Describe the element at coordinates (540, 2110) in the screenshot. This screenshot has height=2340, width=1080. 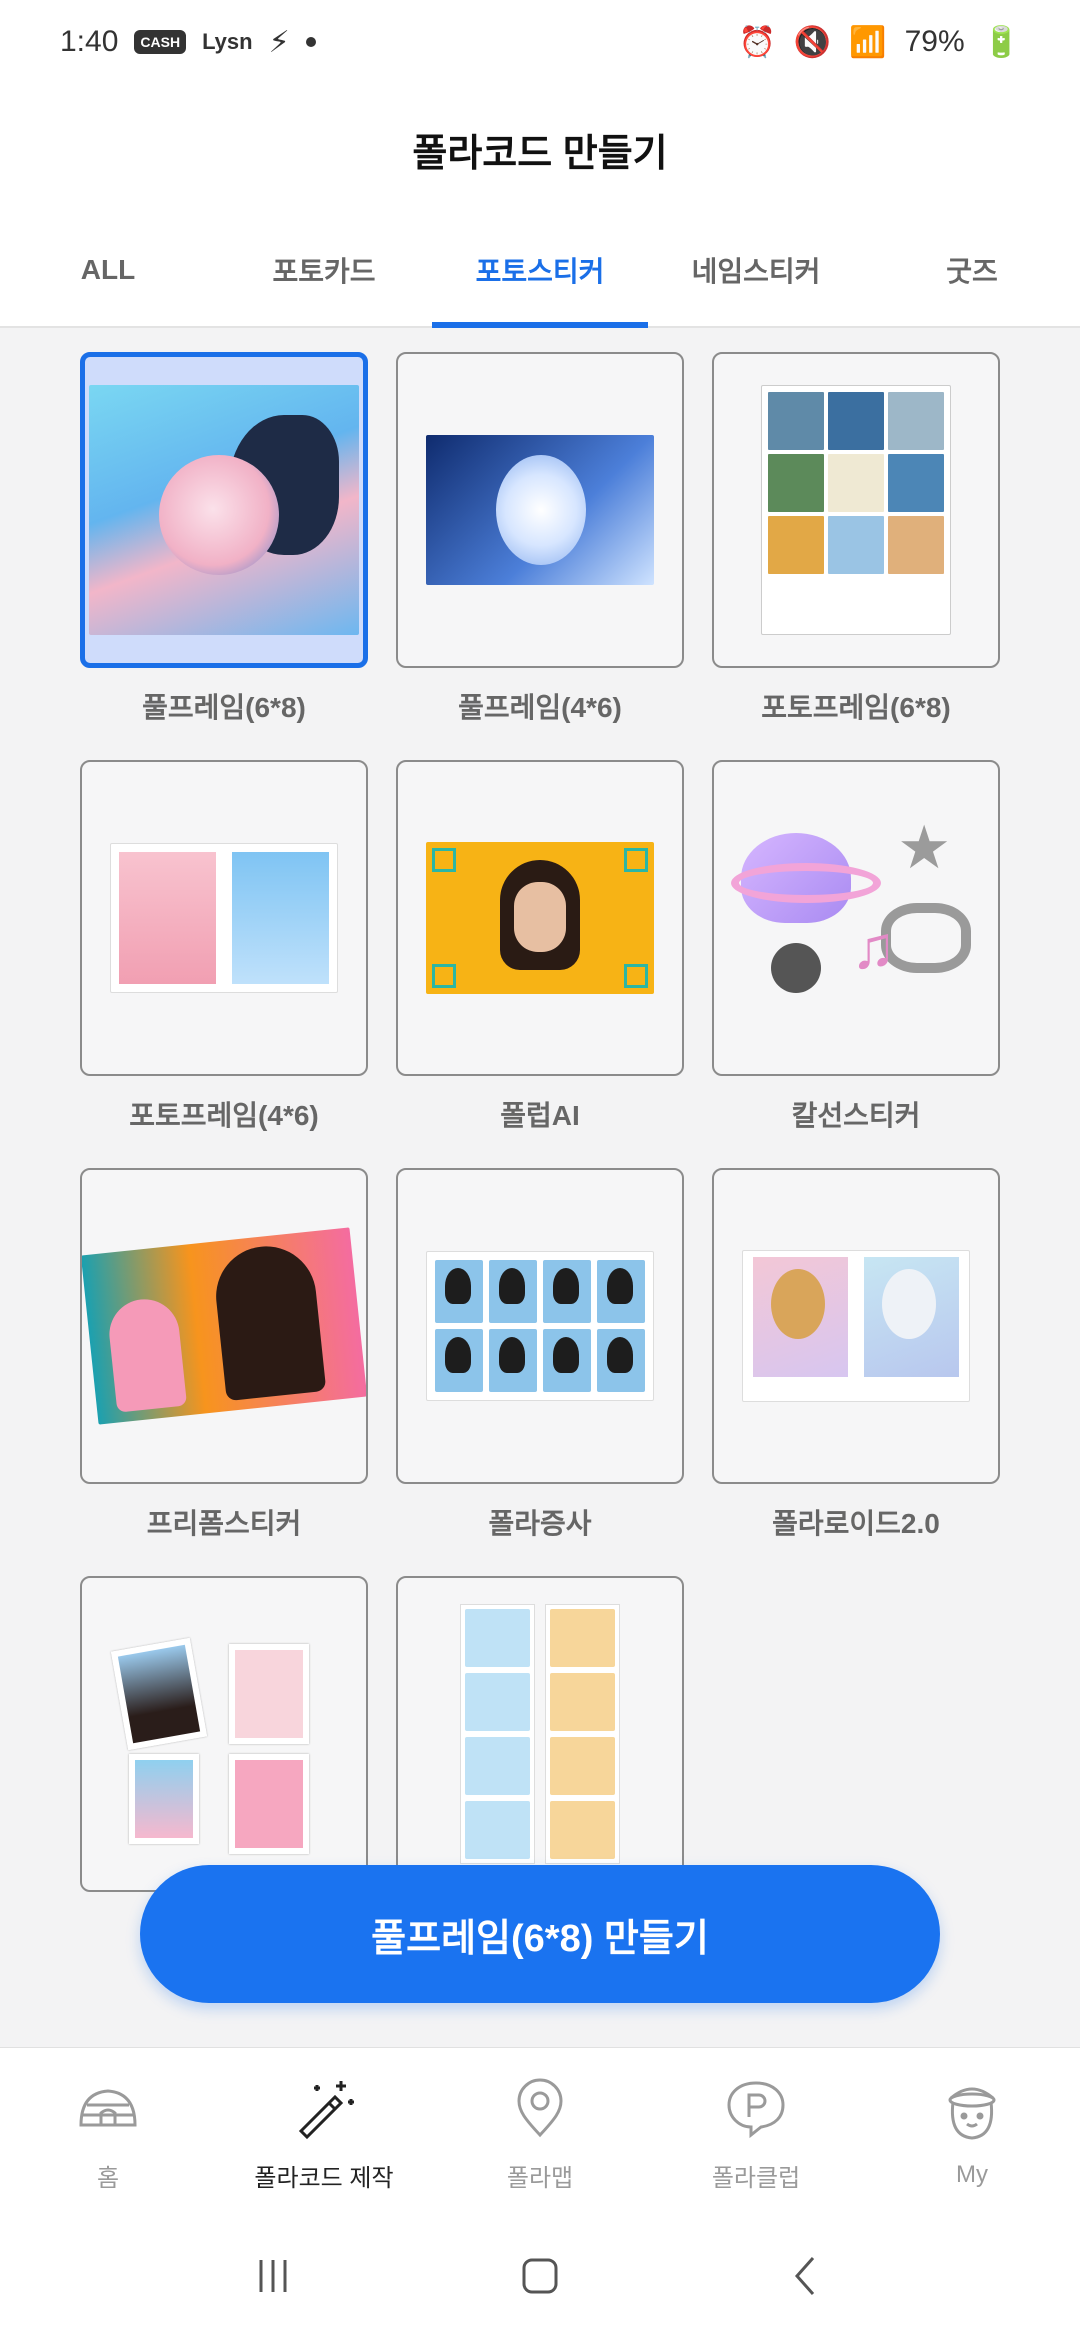
I see `map-pin-icon` at that location.